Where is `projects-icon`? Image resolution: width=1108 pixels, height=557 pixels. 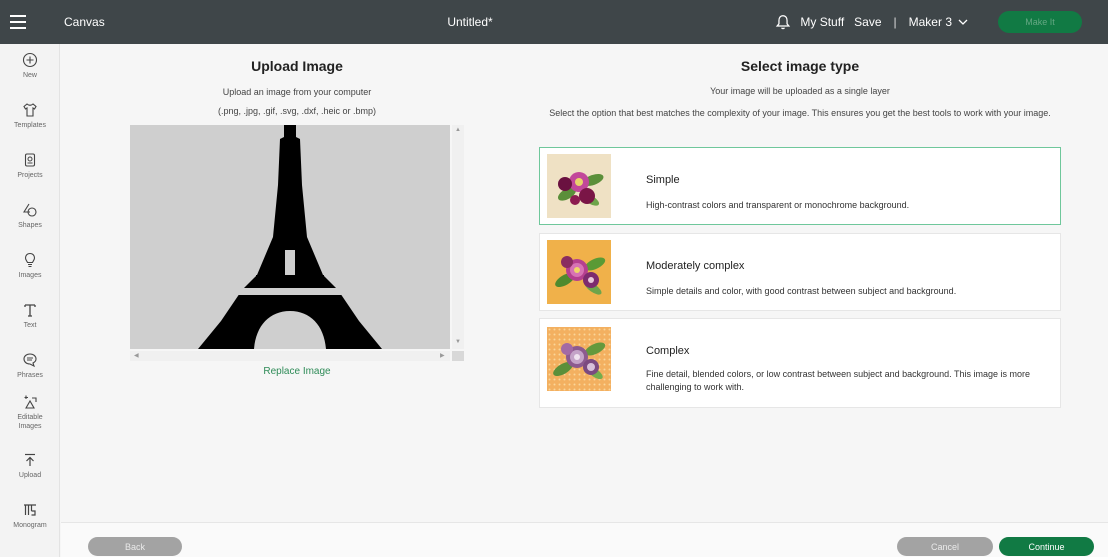
projects-icon is located at coordinates (30, 160).